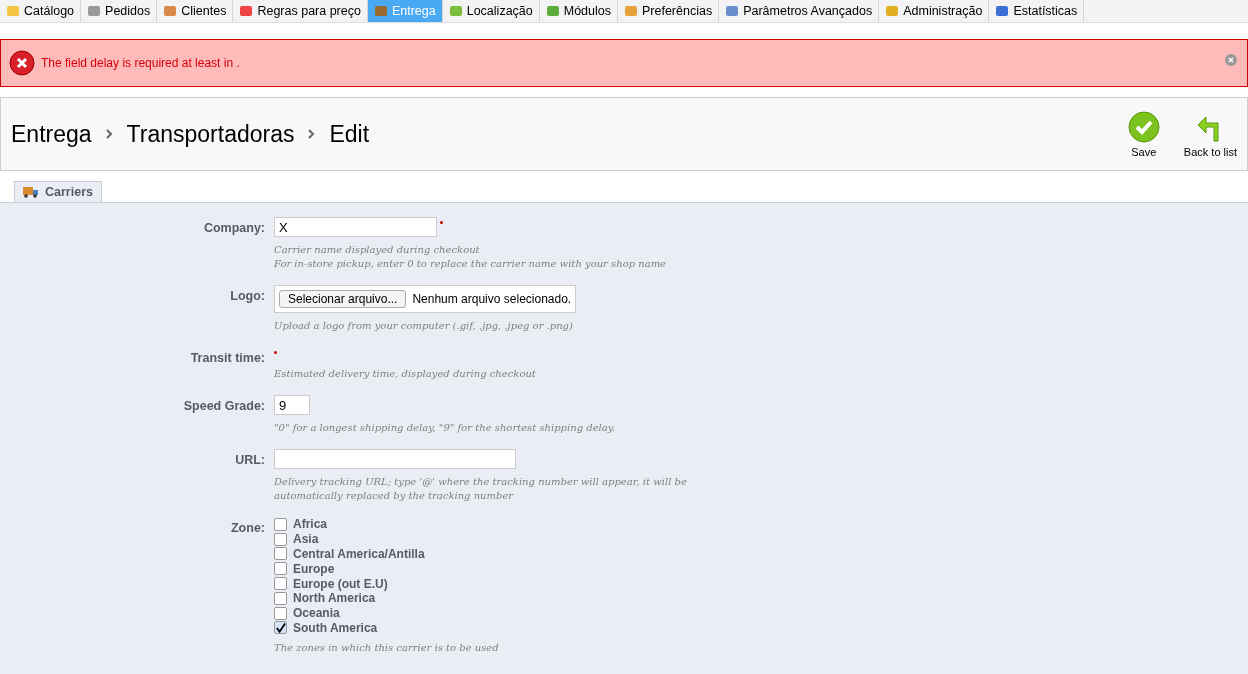 The width and height of the screenshot is (1248, 674). What do you see at coordinates (340, 583) in the screenshot?
I see `zone-label: Europe (out E.U)` at bounding box center [340, 583].